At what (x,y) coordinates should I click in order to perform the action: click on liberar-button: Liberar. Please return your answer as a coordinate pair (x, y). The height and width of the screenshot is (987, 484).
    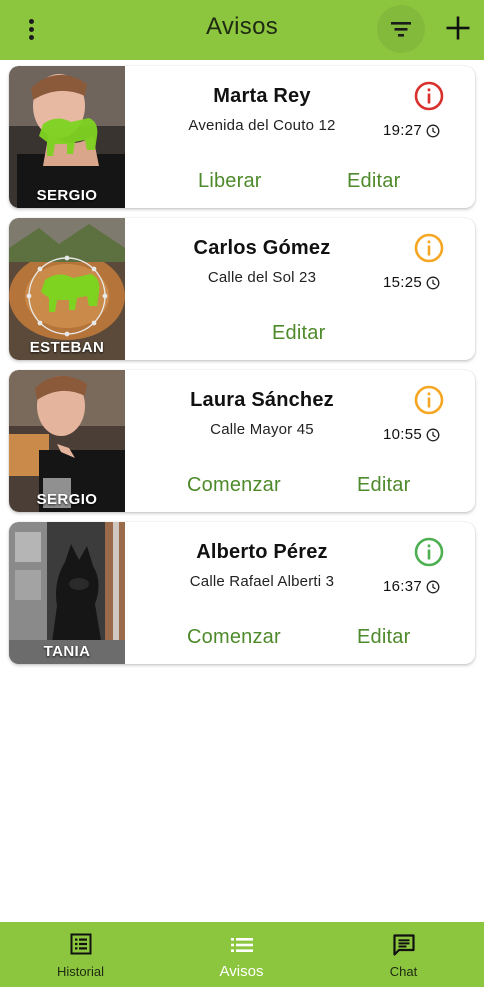
    Looking at the image, I should click on (230, 181).